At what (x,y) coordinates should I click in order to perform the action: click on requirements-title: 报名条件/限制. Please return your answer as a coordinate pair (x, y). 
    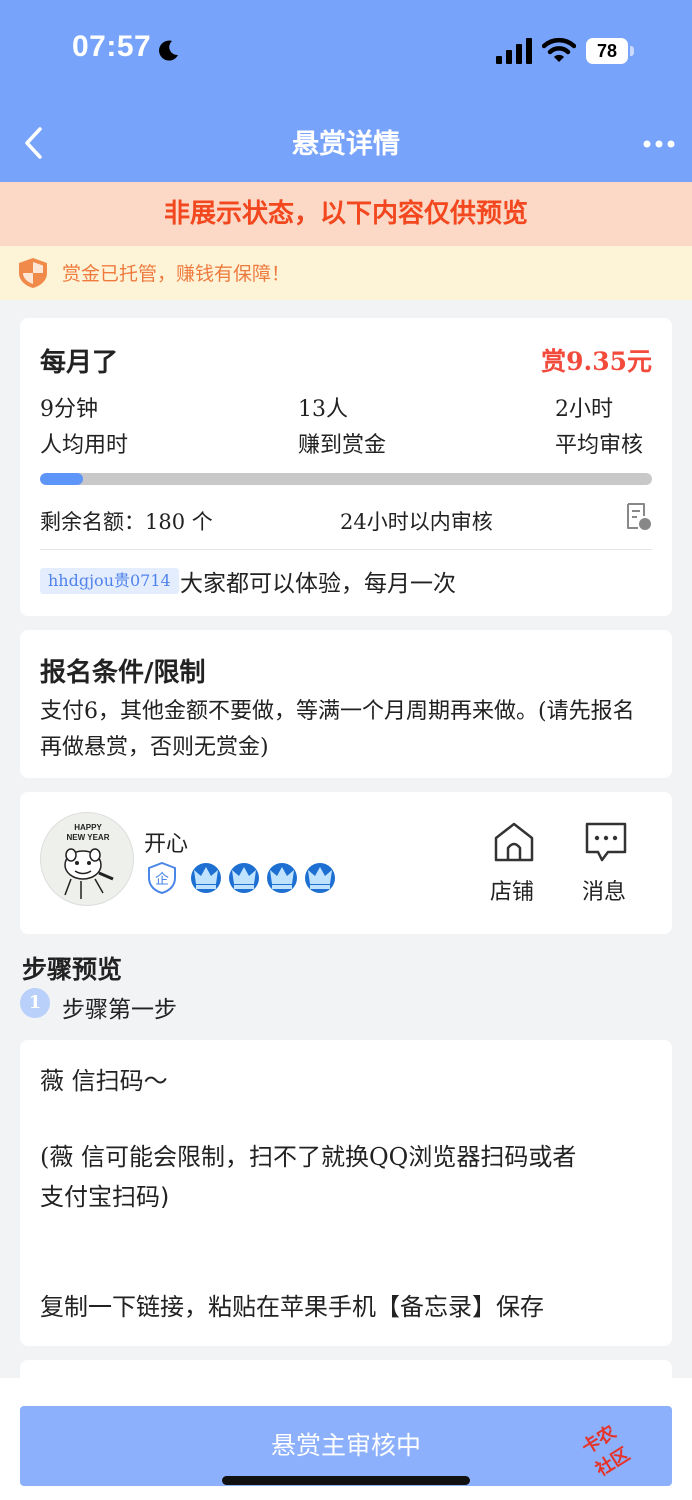
    Looking at the image, I should click on (123, 673).